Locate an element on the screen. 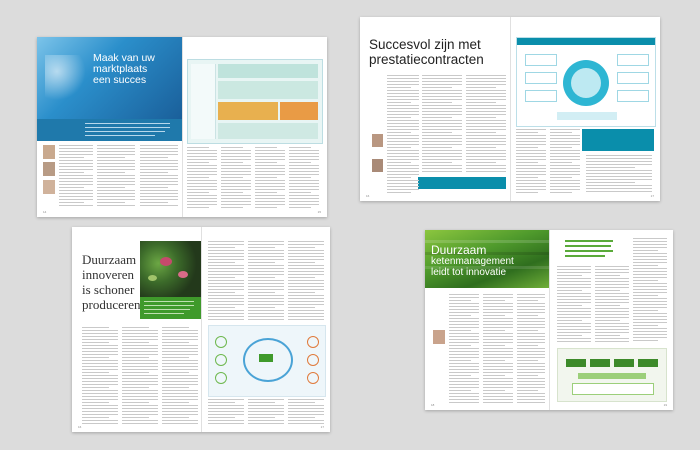 The image size is (700, 450). spread2-title: Succesvol zijn met prestatiecontracten is located at coordinates (426, 52).